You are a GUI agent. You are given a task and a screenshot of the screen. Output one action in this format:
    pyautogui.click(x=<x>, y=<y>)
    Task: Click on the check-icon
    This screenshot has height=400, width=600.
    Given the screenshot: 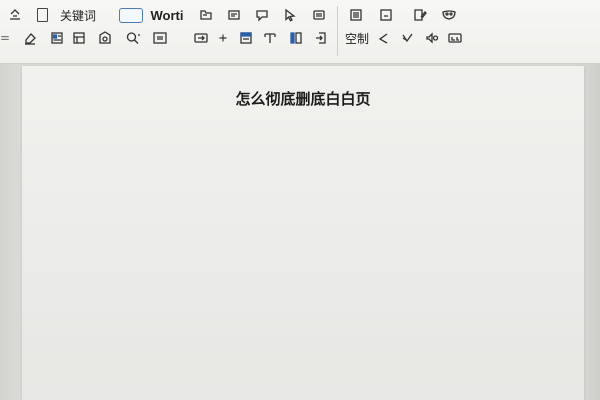 What is the action you would take?
    pyautogui.click(x=383, y=38)
    